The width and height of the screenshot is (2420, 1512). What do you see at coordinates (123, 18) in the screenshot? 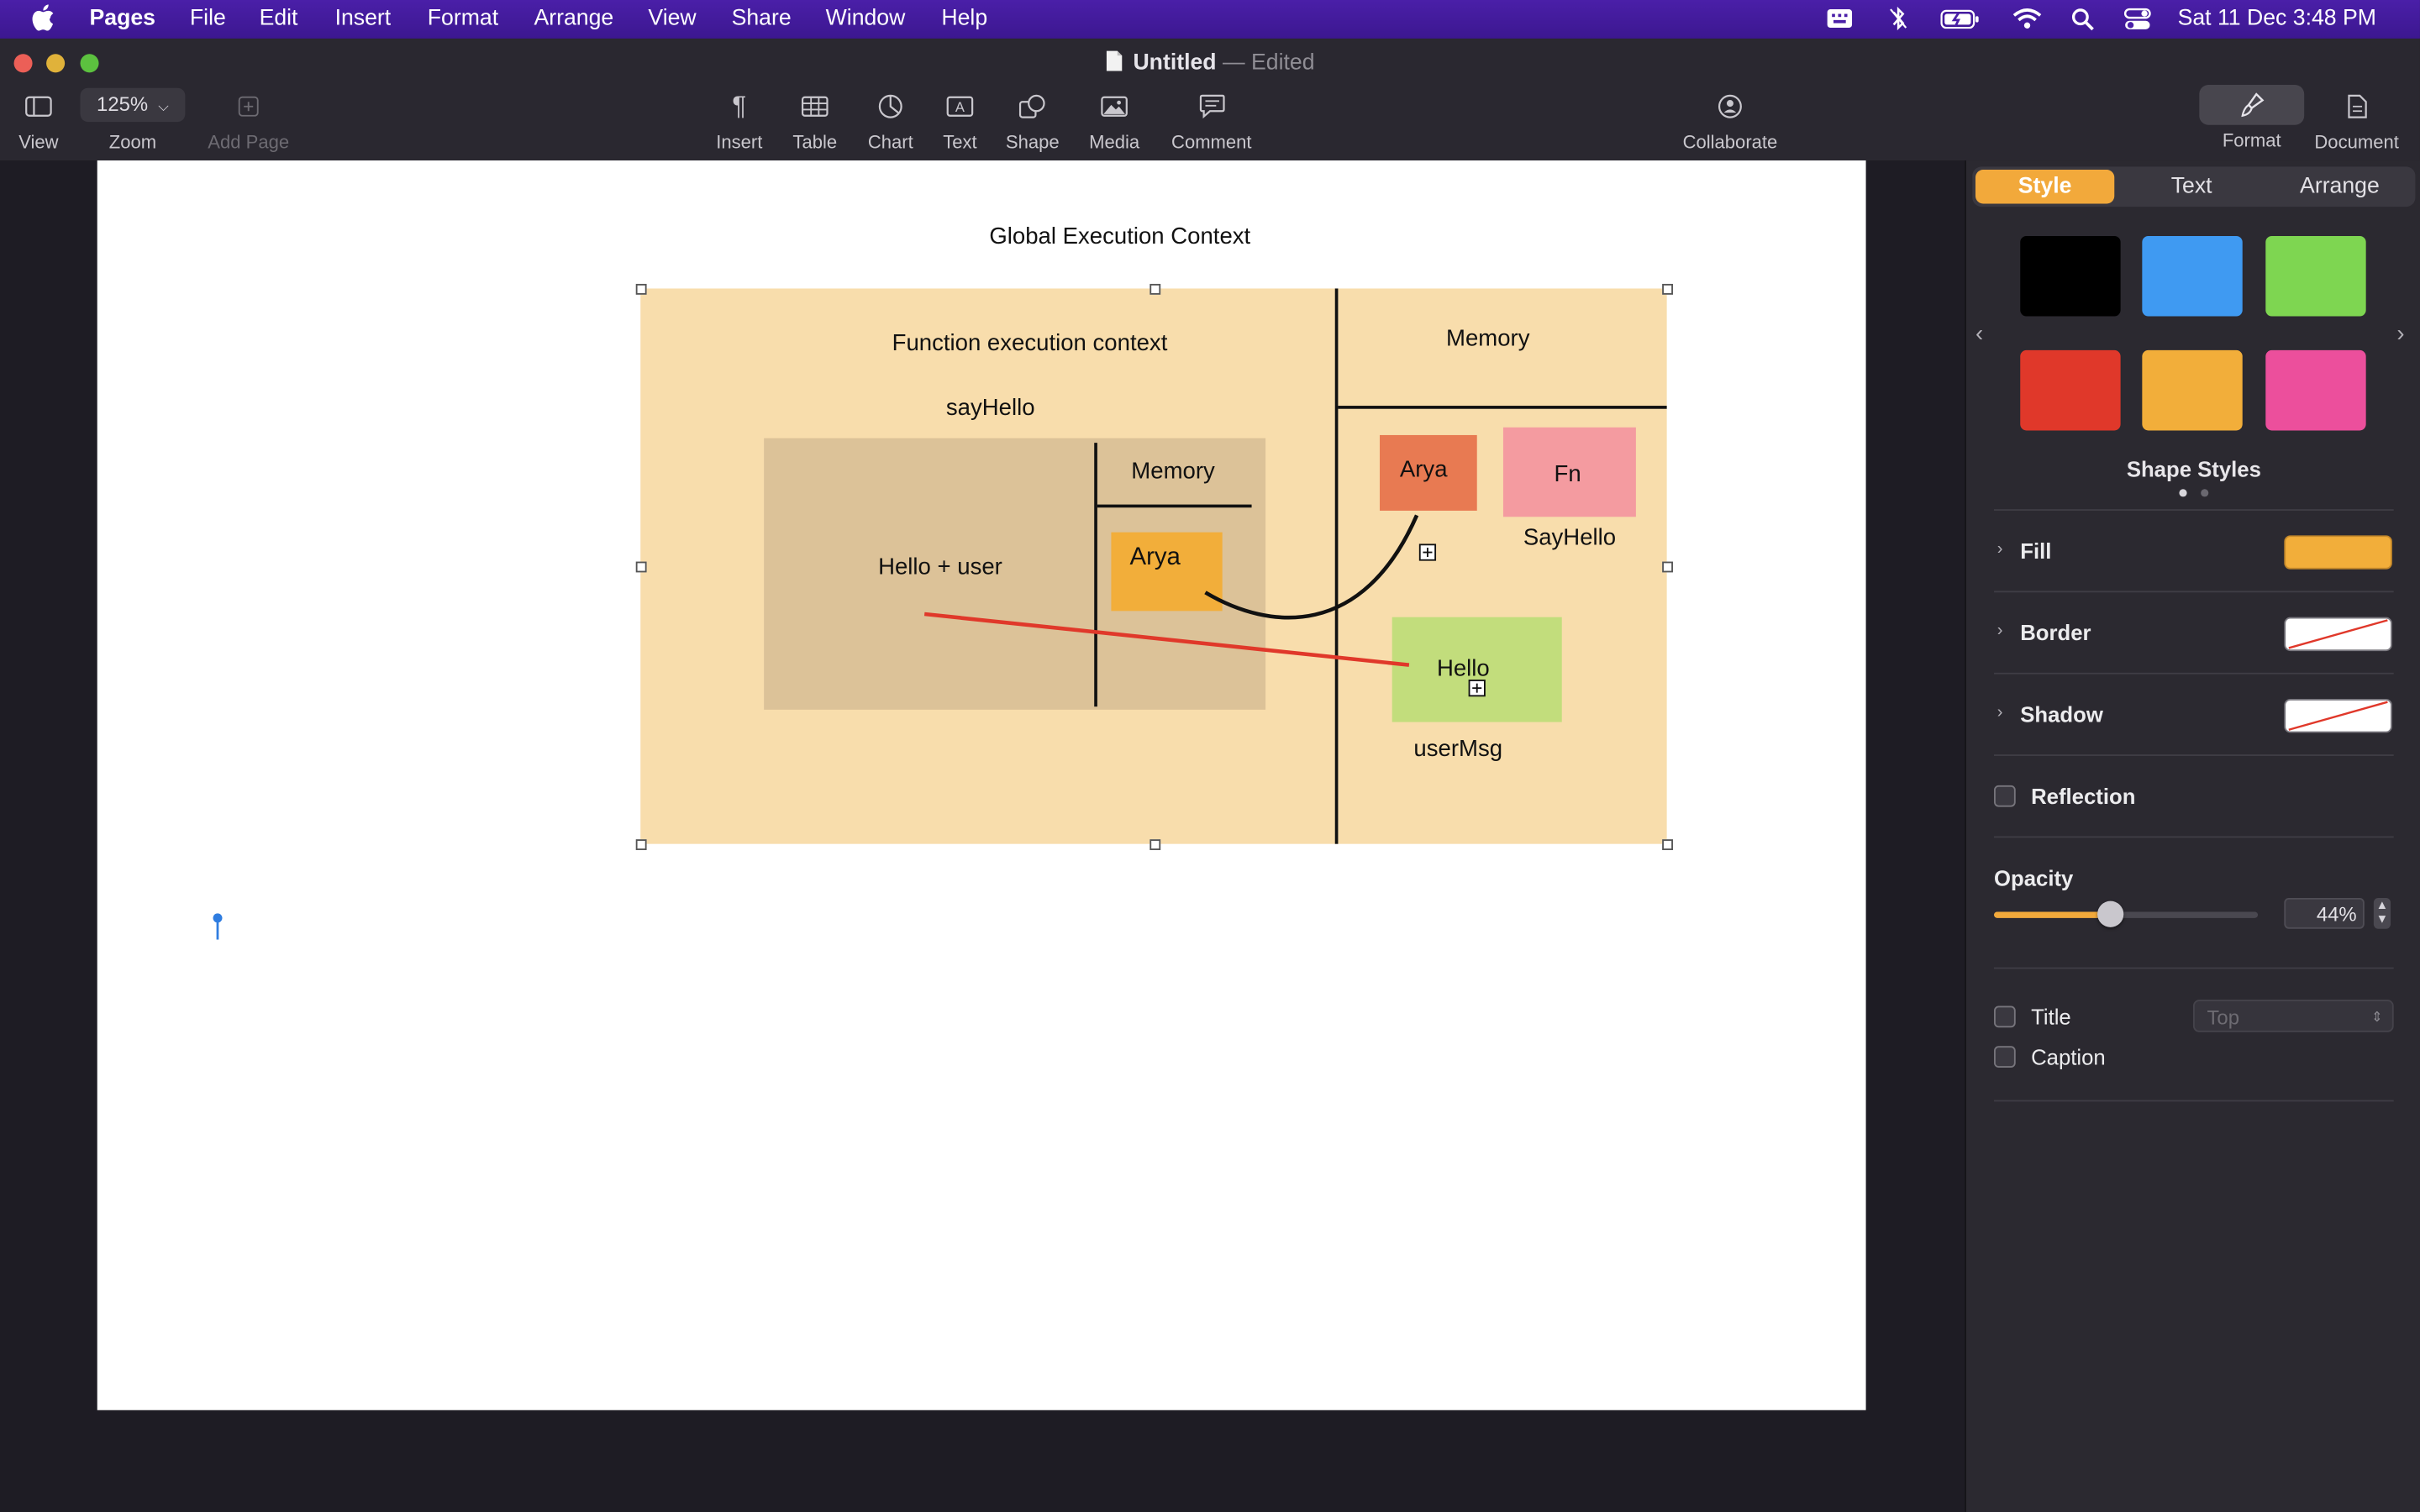
I see `menu-app-pages: Pages` at bounding box center [123, 18].